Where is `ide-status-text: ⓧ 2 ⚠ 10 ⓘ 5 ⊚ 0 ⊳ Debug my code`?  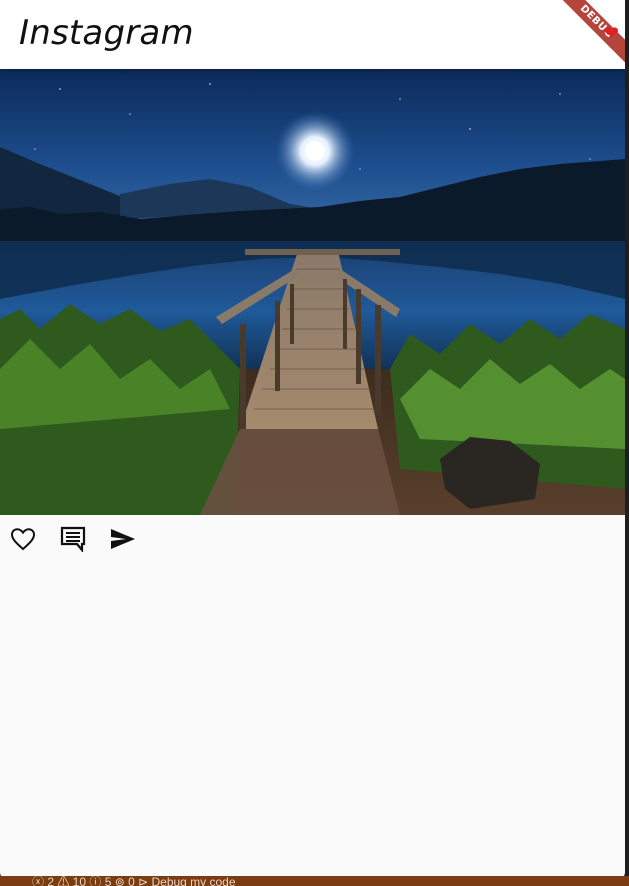
ide-status-text: ⓧ 2 ⚠ 10 ⓘ 5 ⊚ 0 ⊳ Debug my code is located at coordinates (134, 881).